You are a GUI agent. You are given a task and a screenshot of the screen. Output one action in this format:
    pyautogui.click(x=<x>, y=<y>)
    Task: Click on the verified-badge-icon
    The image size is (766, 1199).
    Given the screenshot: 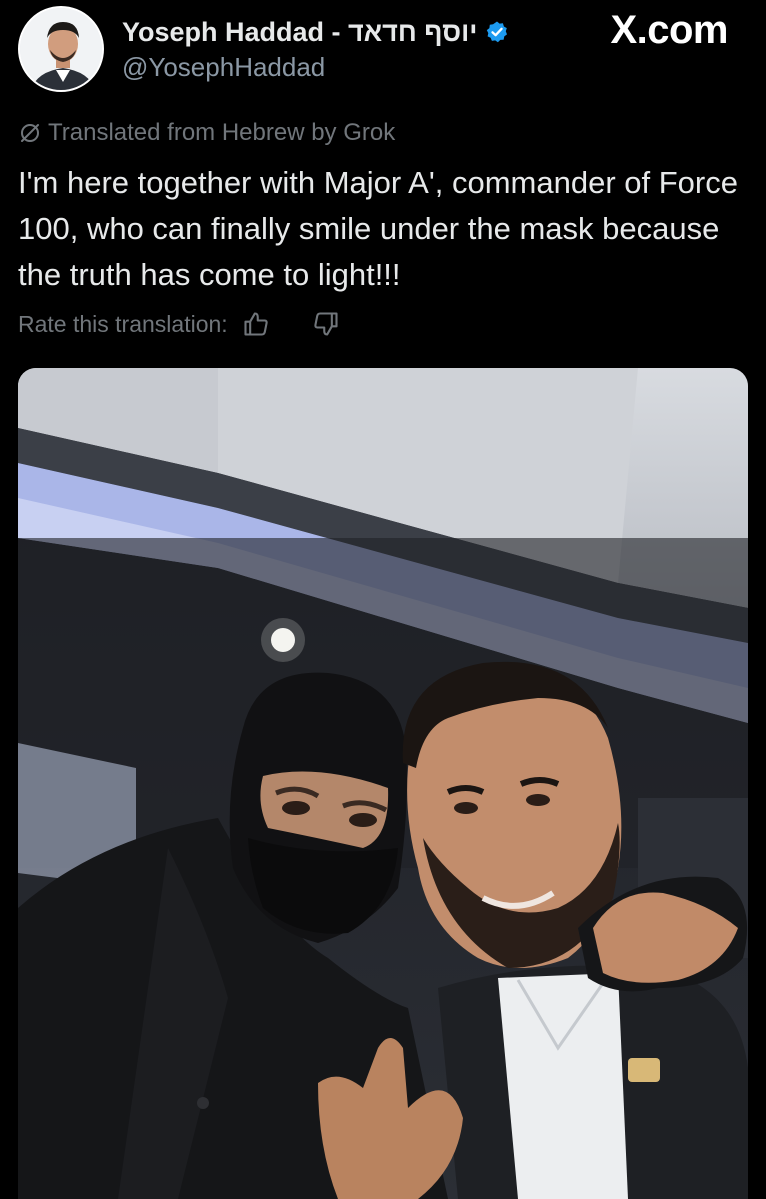 What is the action you would take?
    pyautogui.click(x=497, y=32)
    